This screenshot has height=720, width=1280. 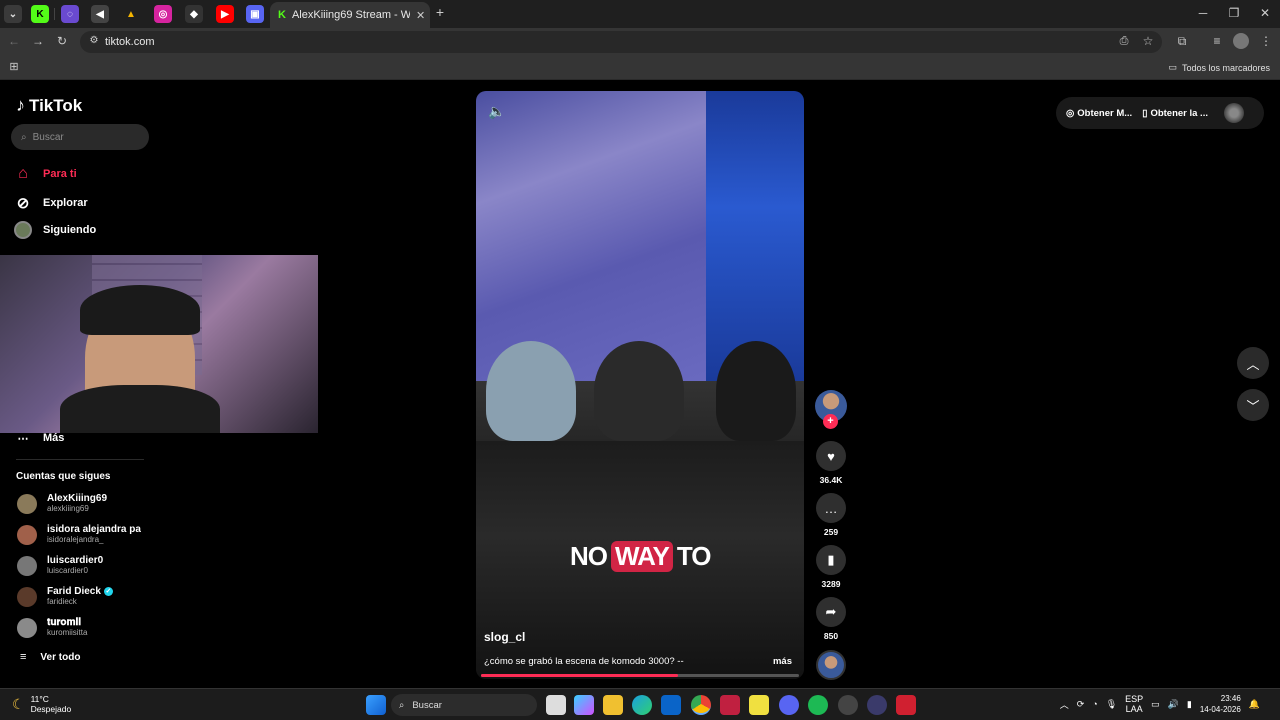 I want to click on windows-start-icon, so click(x=376, y=705).